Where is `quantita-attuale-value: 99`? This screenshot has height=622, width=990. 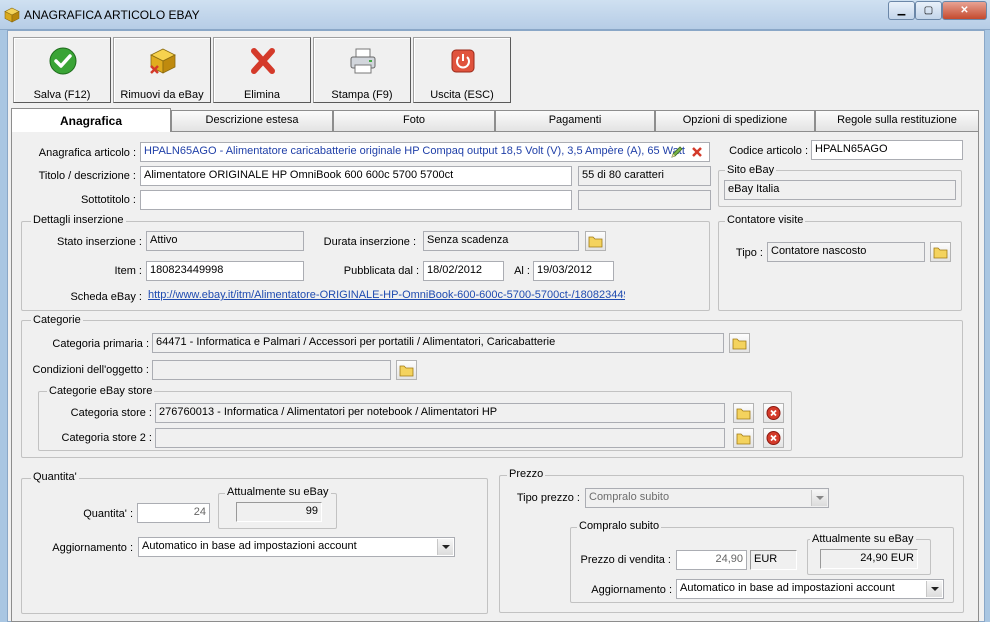
quantita-attuale-value: 99 is located at coordinates (279, 512).